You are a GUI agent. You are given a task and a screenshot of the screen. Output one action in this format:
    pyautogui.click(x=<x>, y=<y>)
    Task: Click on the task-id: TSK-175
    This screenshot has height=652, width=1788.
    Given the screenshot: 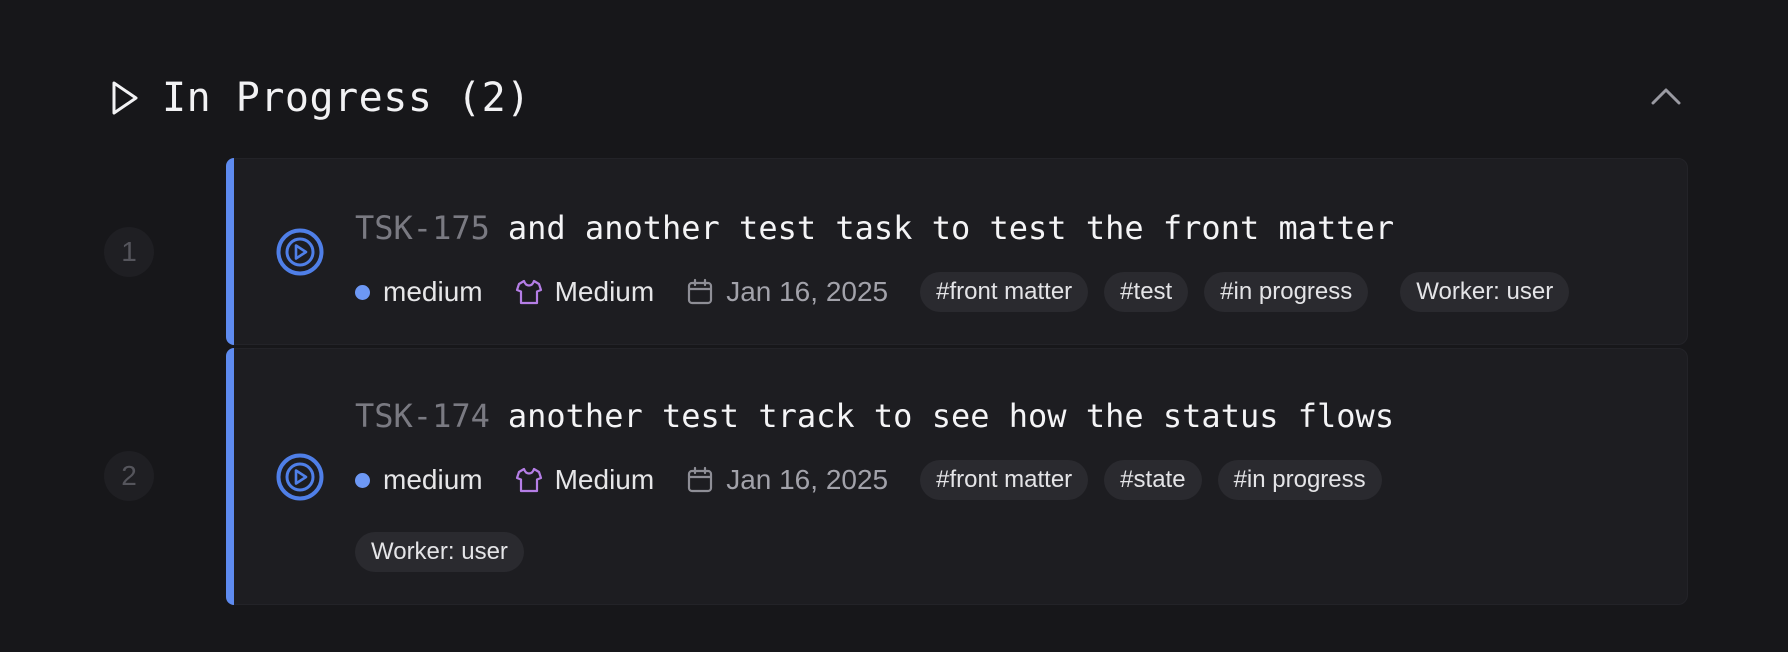 What is the action you would take?
    pyautogui.click(x=422, y=228)
    